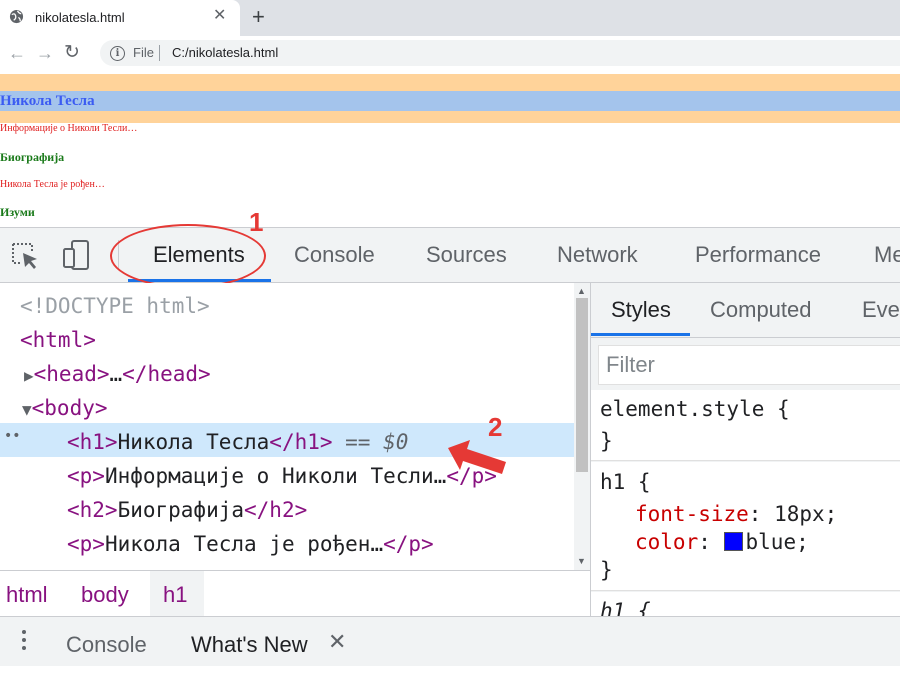 The width and height of the screenshot is (900, 690). What do you see at coordinates (47, 101) in the screenshot?
I see `page-heading: Никола Тесла` at bounding box center [47, 101].